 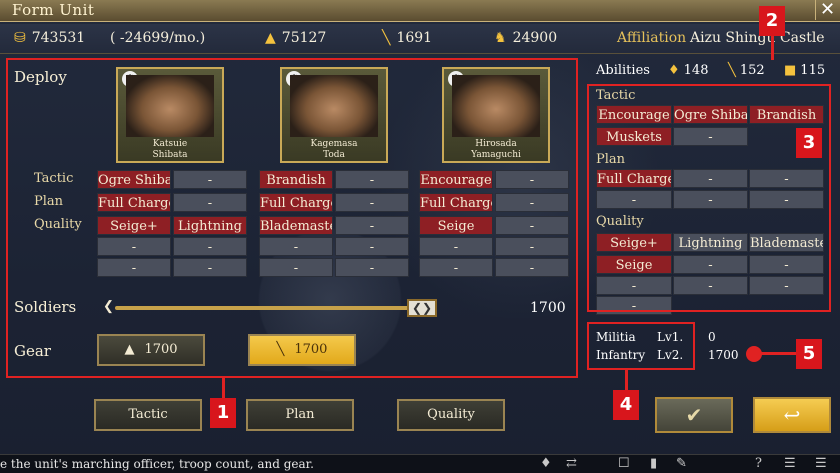 What do you see at coordinates (58, 38) in the screenshot?
I see `gold-value: 743531` at bounding box center [58, 38].